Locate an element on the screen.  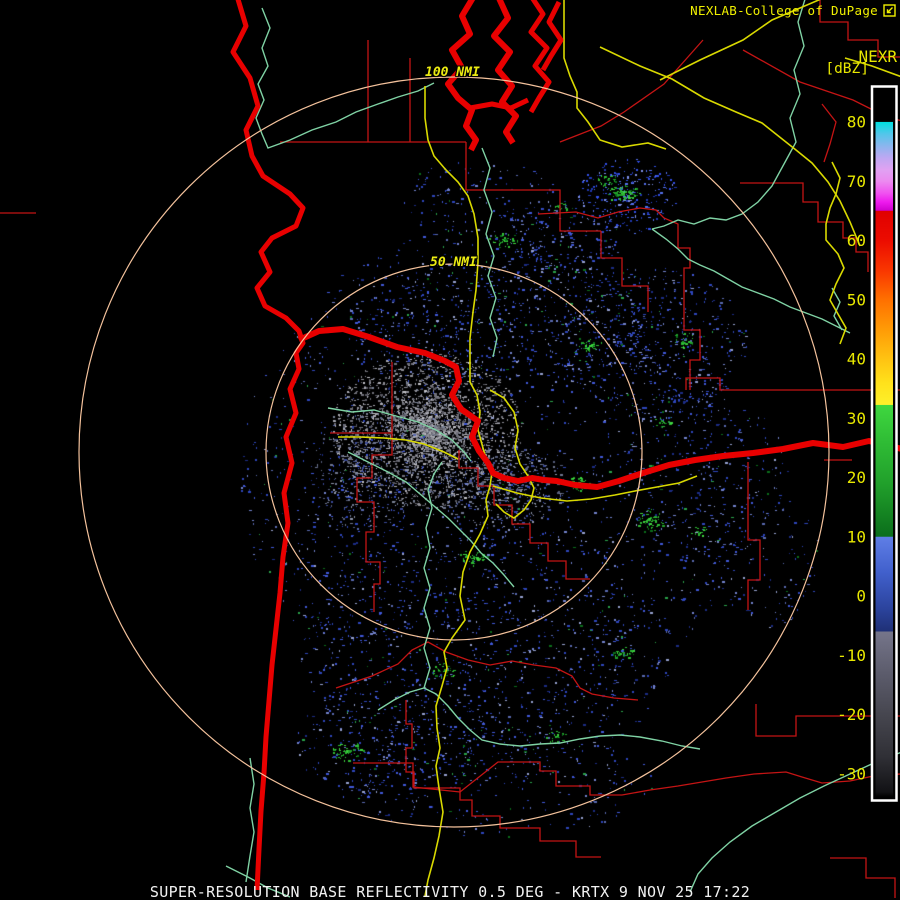
colorbar-tick-30: 30 is located at coordinates (856, 418).